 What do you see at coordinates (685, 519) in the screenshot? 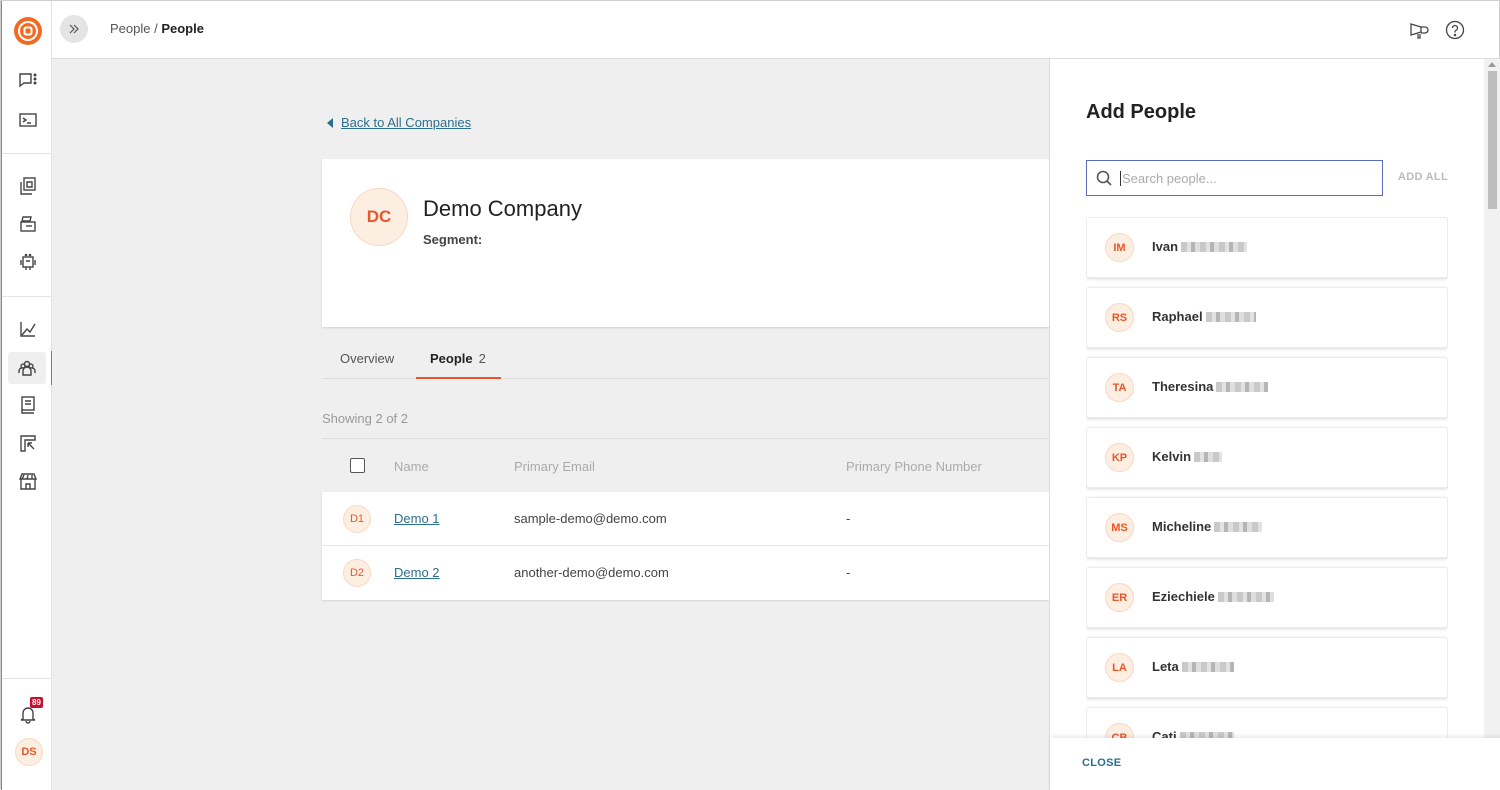
I see `table-row: D1 Demo 1 sample-demo@demo.com -` at bounding box center [685, 519].